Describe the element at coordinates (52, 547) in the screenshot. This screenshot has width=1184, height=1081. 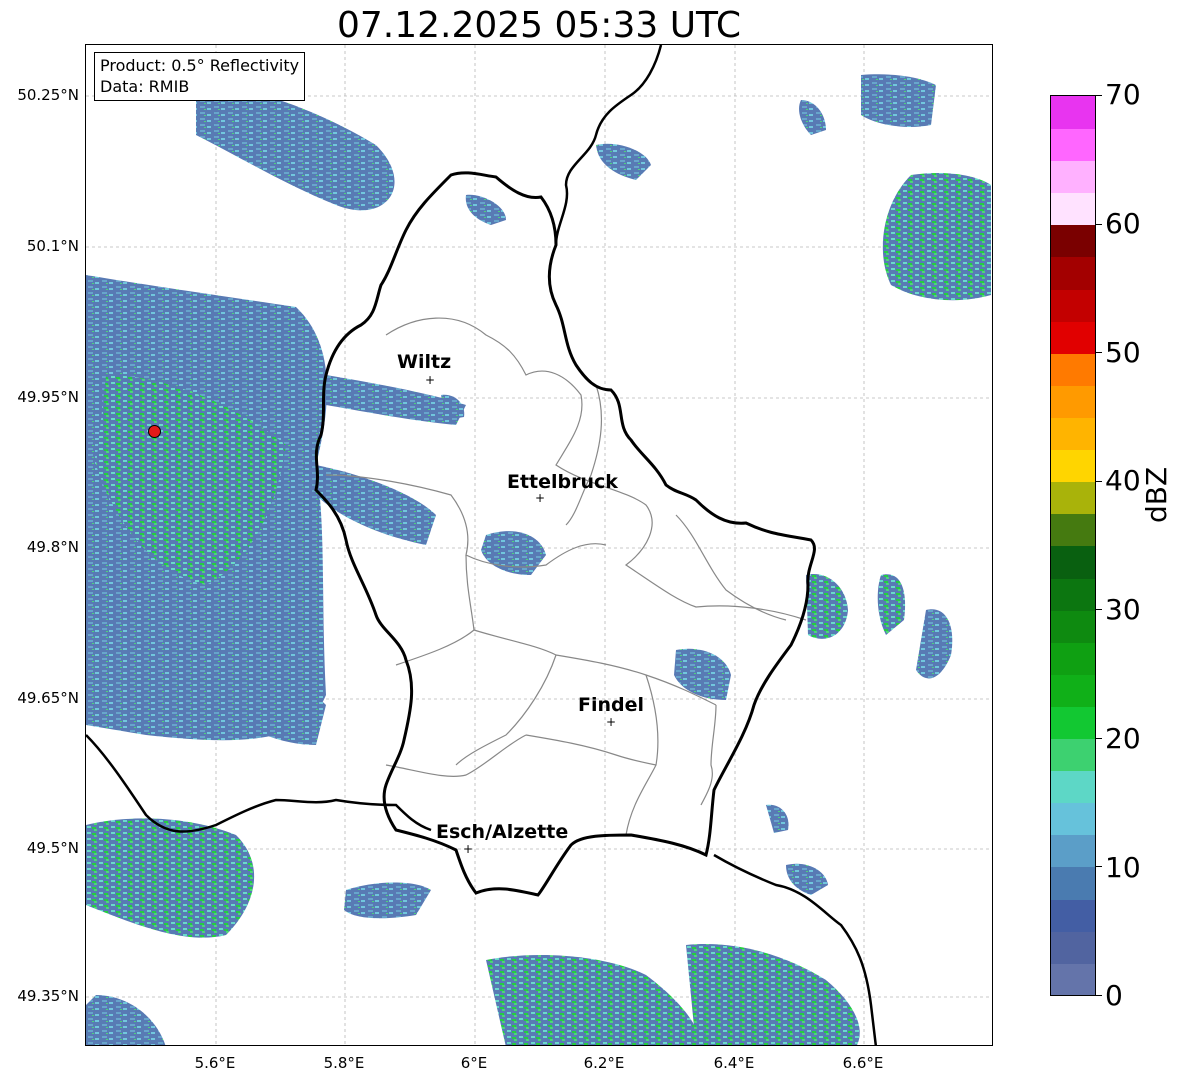
I see `lat-label: 49.8°N` at that location.